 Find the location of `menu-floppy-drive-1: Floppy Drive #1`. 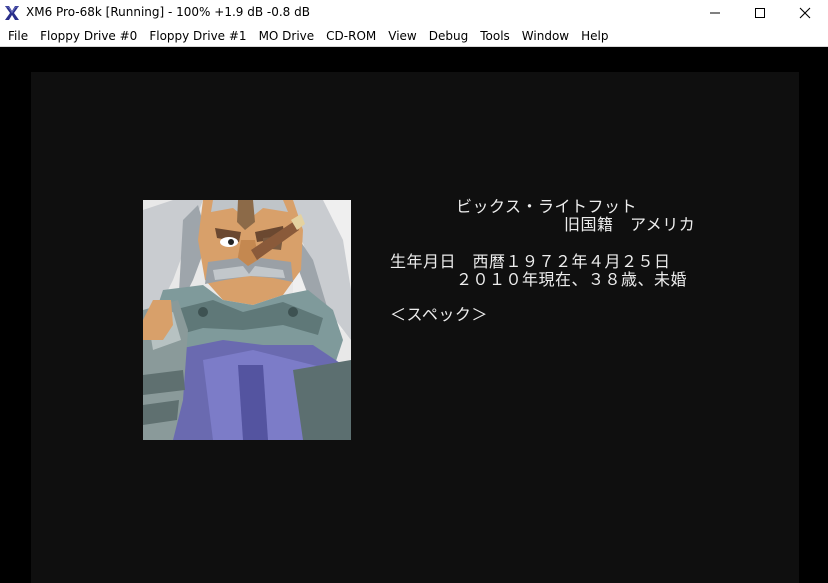

menu-floppy-drive-1: Floppy Drive #1 is located at coordinates (197, 36).